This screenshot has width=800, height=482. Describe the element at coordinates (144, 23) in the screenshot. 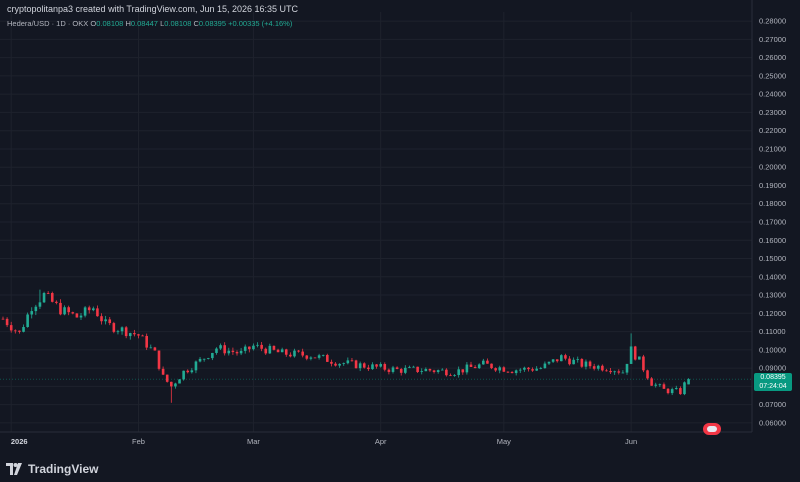

I see `high-value: 0.08447` at that location.